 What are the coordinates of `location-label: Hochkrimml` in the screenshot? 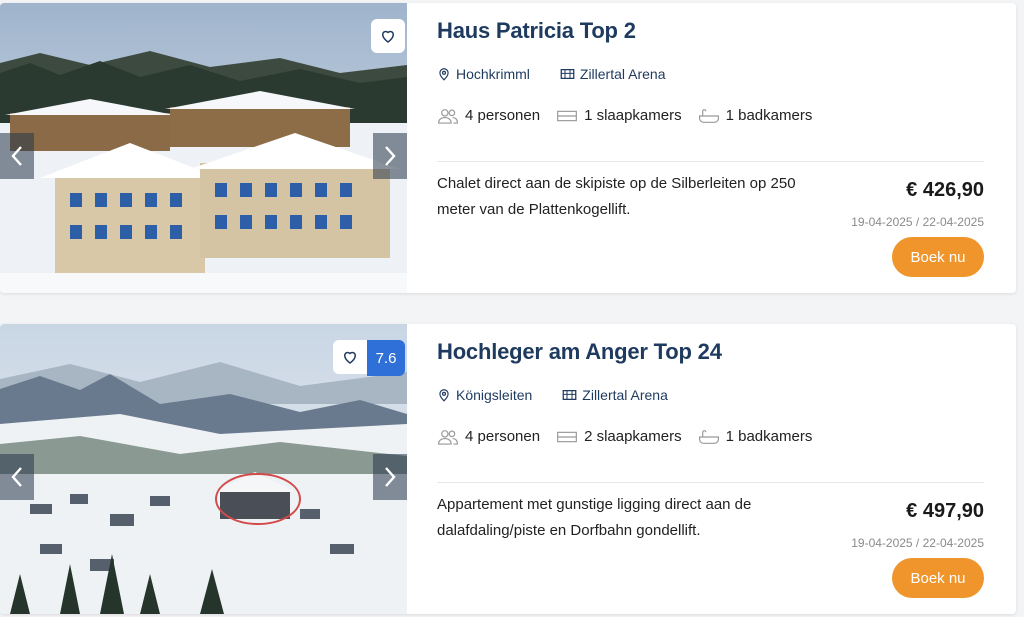 It's located at (493, 74).